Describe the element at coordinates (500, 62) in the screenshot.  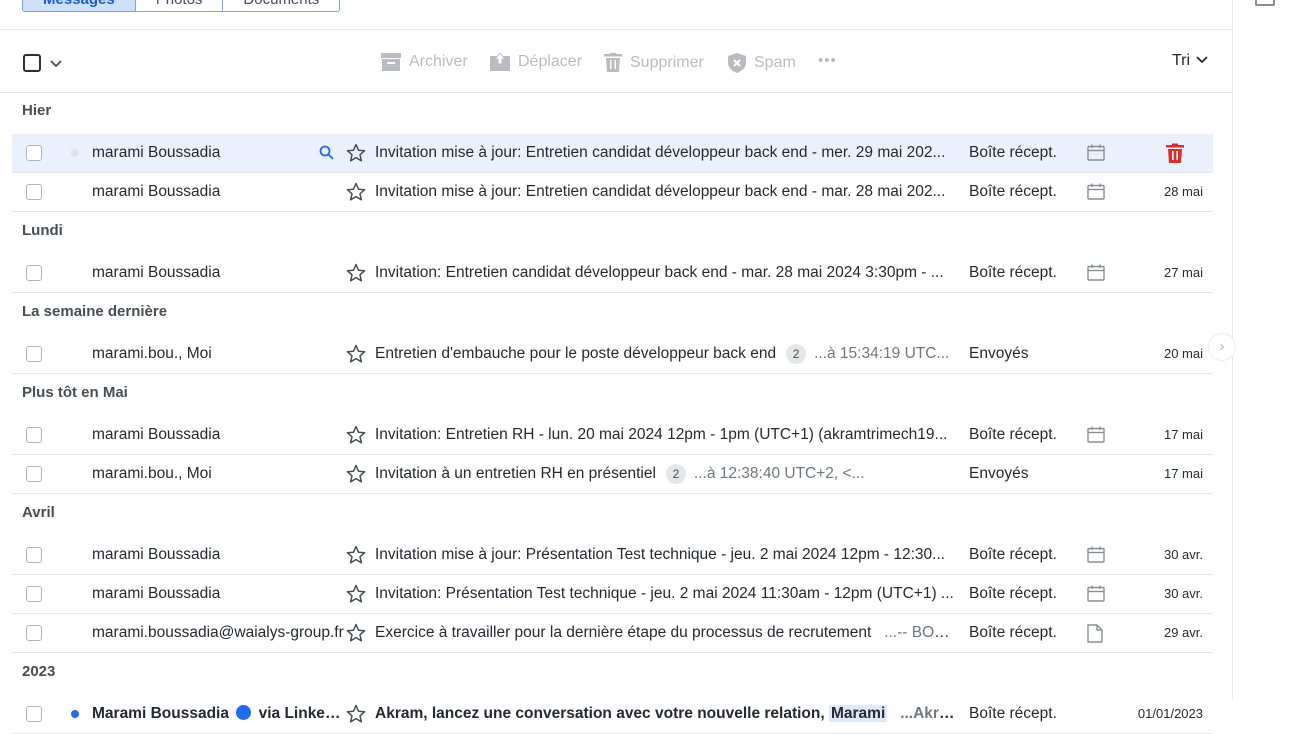
I see `move-icon` at that location.